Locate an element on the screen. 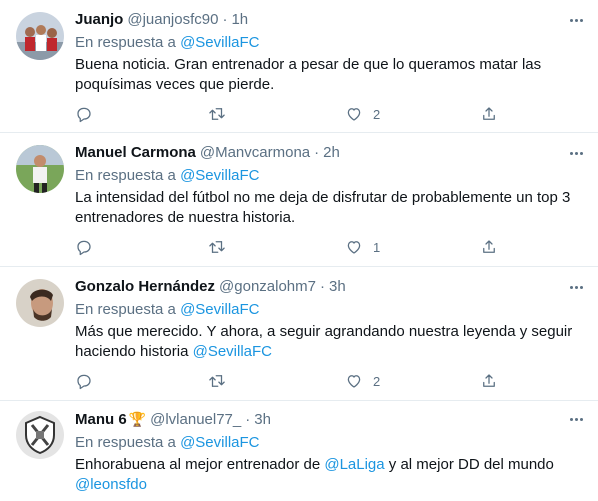  tweet-text-line: poquísimas veces que pierde. is located at coordinates (175, 84).